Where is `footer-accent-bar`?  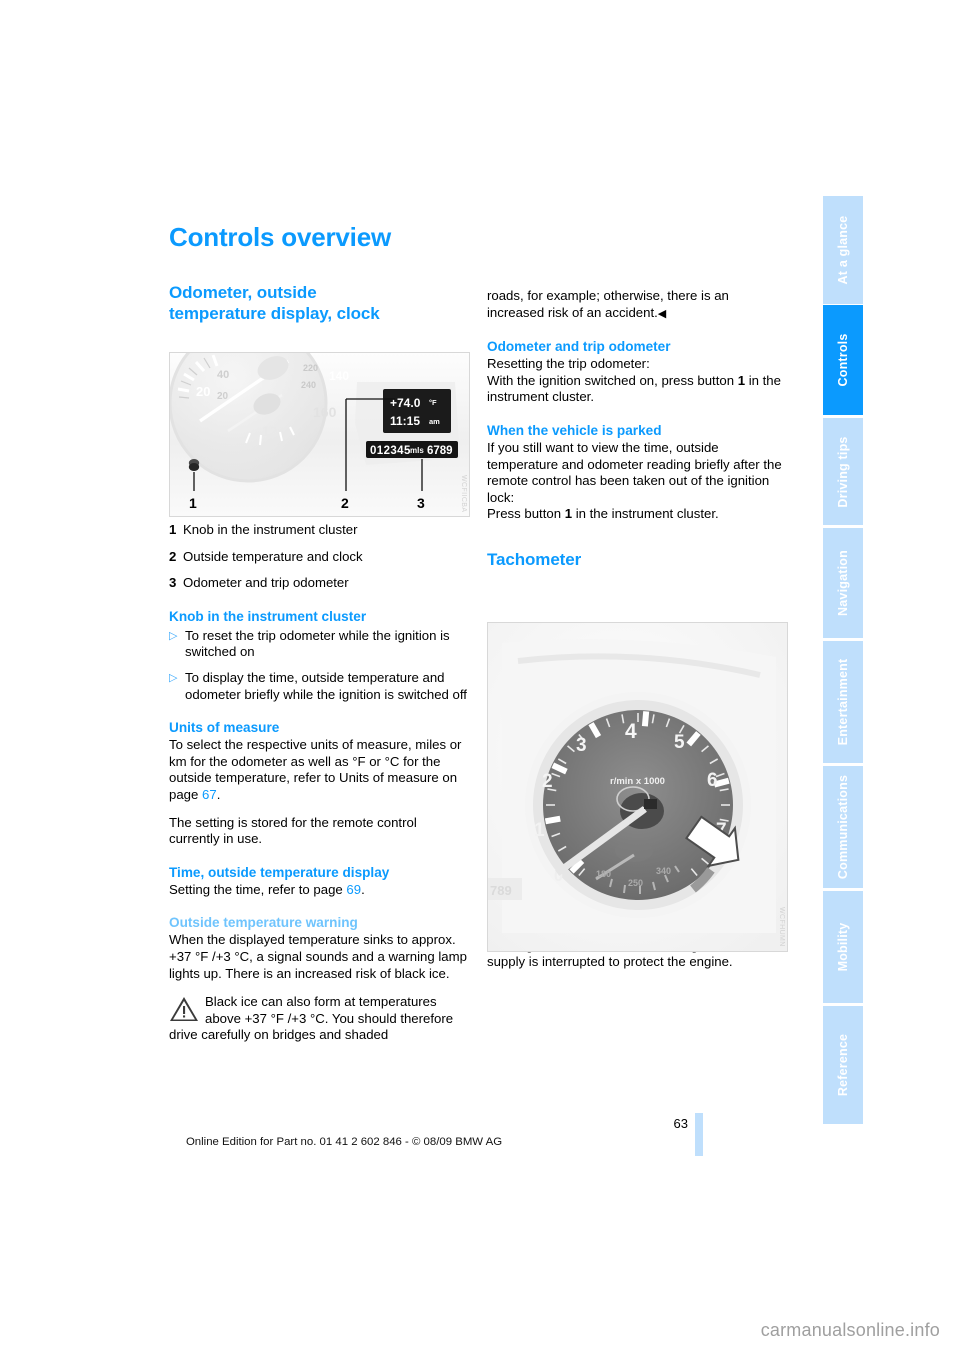
footer-accent-bar is located at coordinates (699, 1134).